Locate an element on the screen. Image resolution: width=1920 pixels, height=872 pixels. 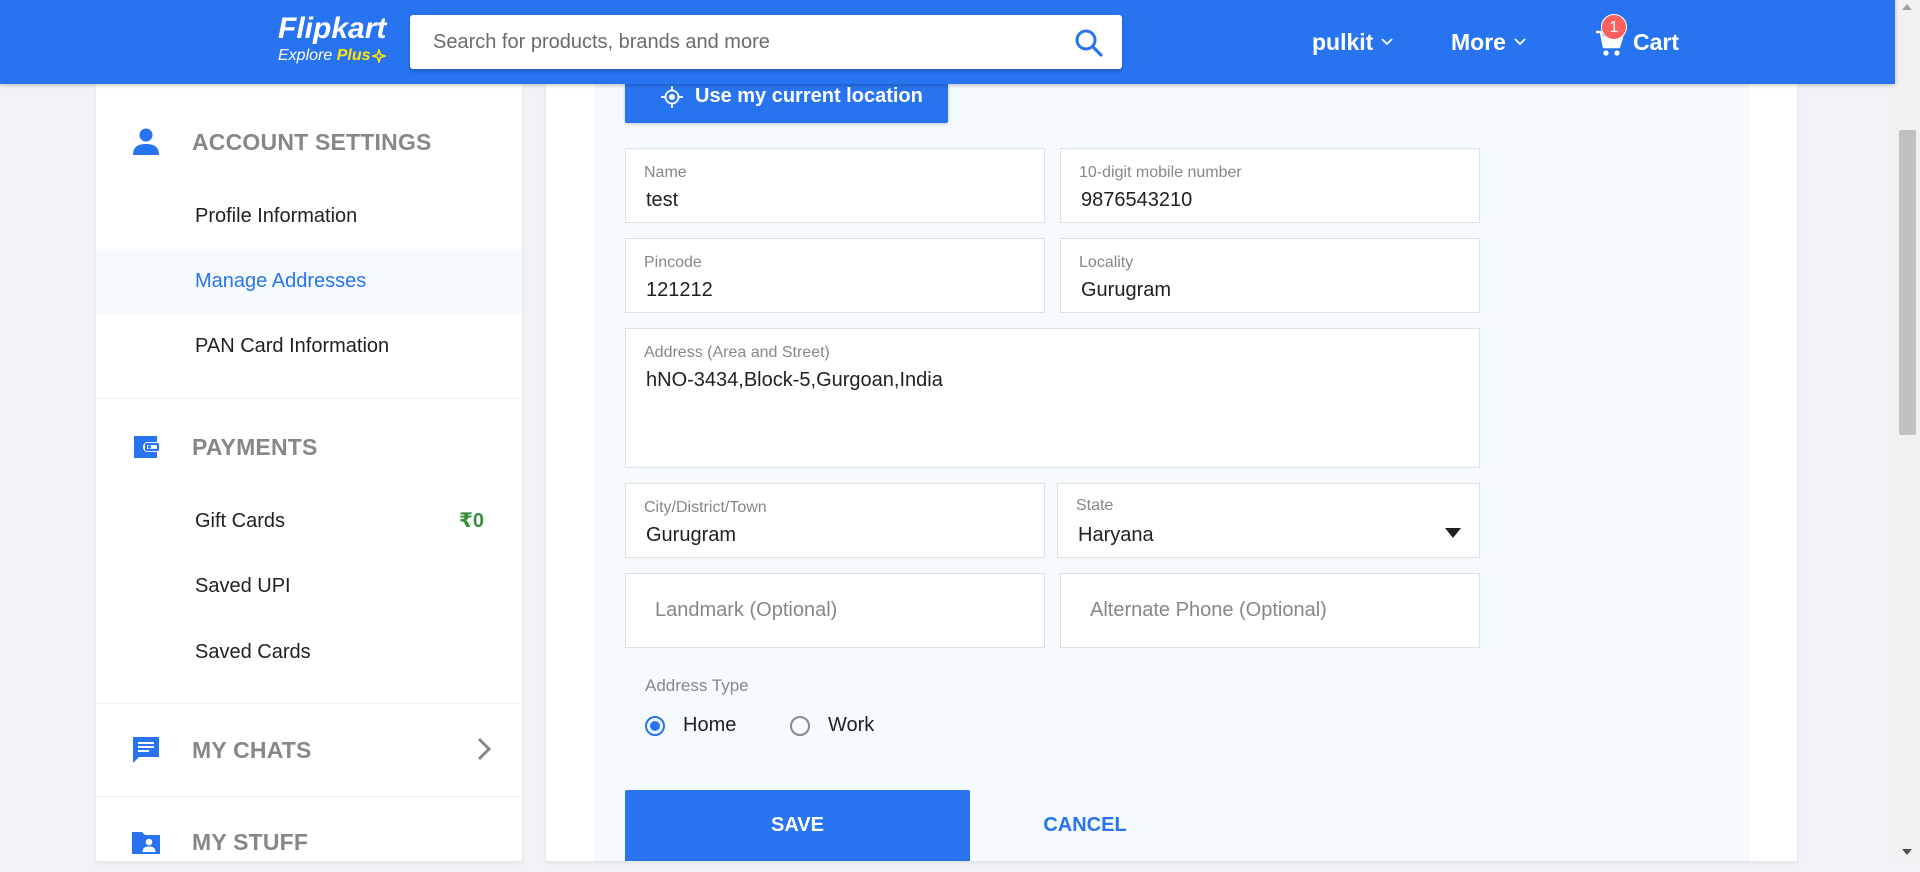
scroll-thumb is located at coordinates (1907, 282).